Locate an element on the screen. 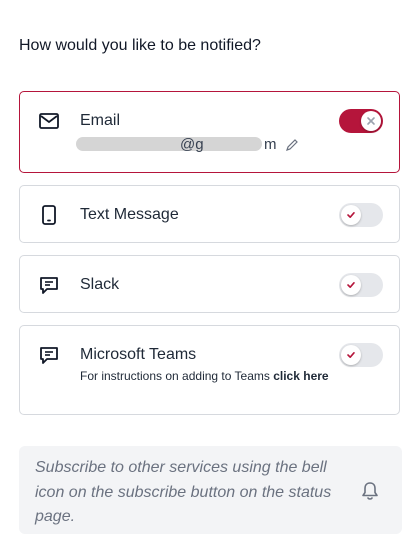 Image resolution: width=412 pixels, height=540 pixels. microsoft-teams-toggle is located at coordinates (361, 355).